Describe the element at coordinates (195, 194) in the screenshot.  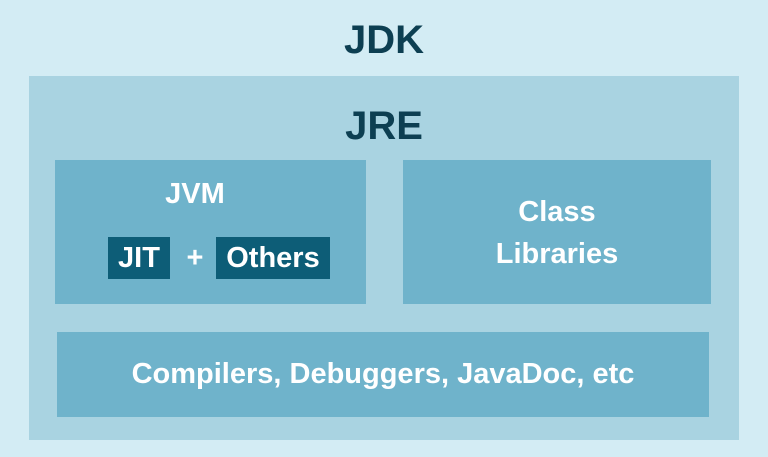
I see `jvm-title: JVM` at that location.